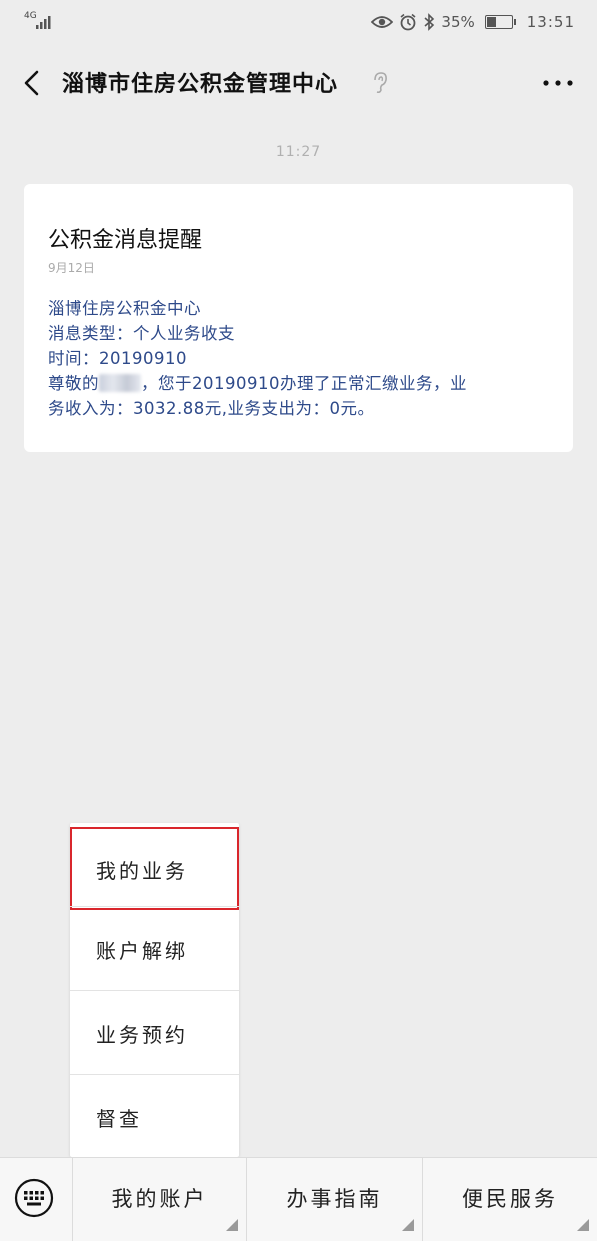  I want to click on card-time-line: 时间：20190910, so click(117, 358).